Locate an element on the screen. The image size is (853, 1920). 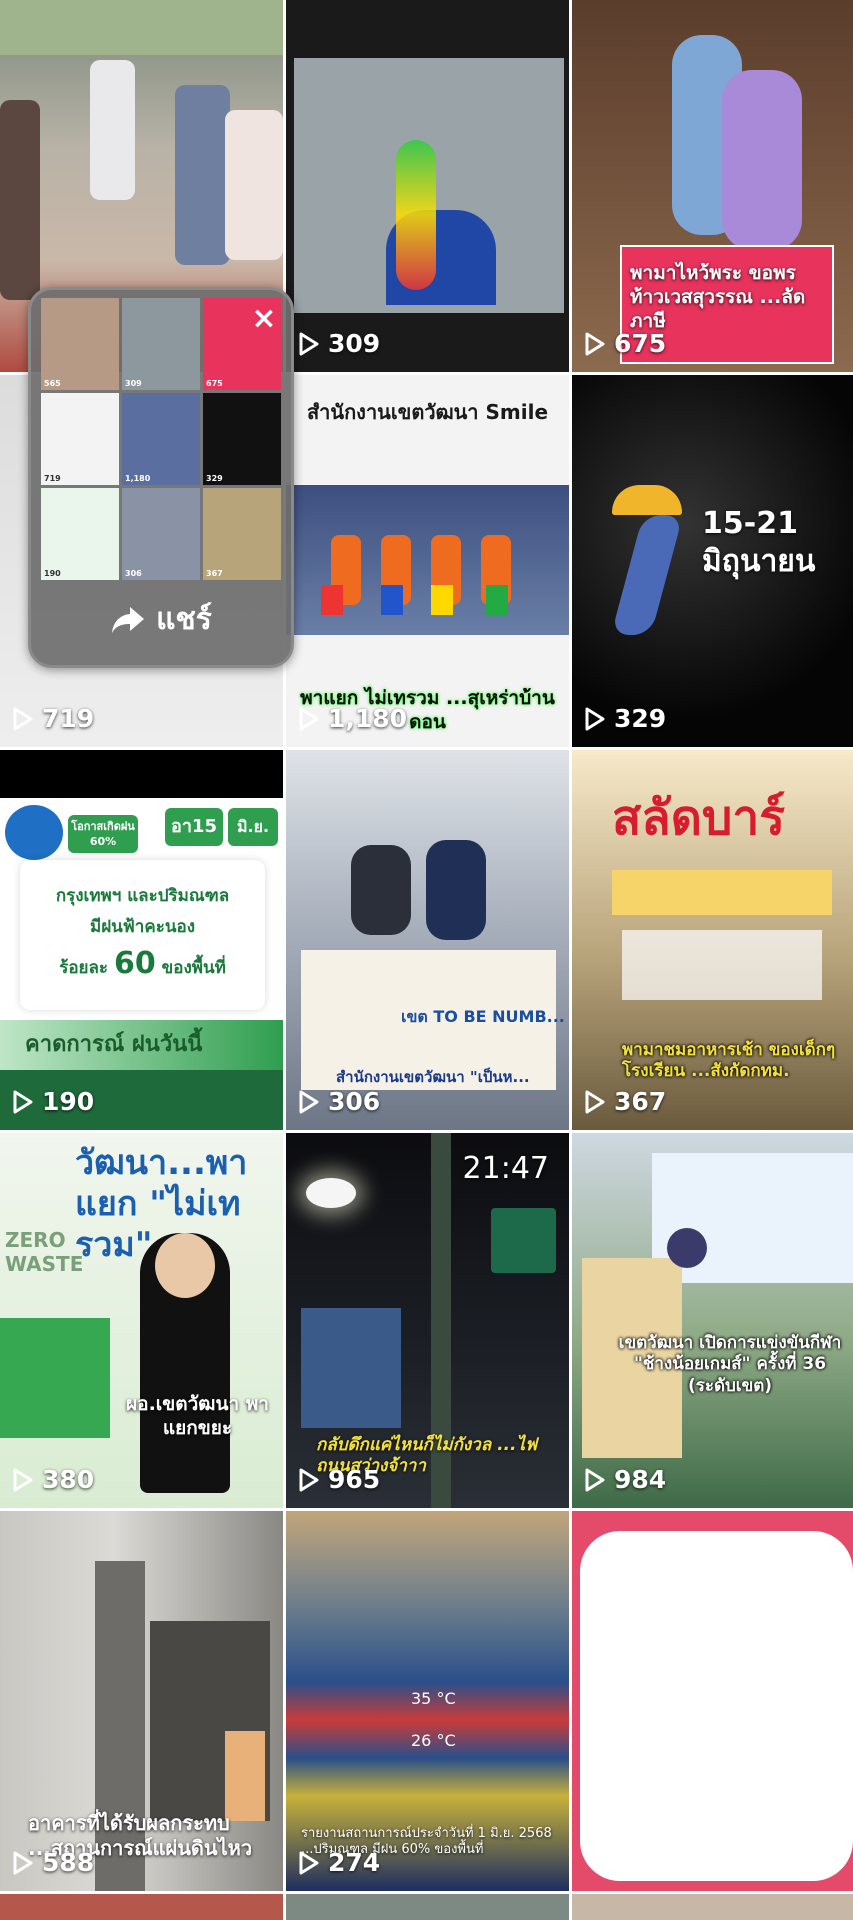
view-count: 675 is located at coordinates (625, 343).